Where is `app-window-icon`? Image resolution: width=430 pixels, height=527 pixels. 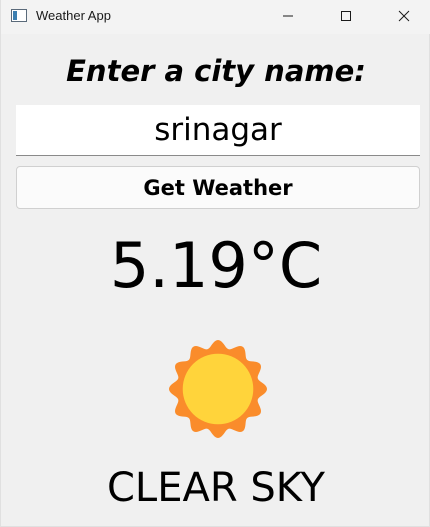
app-window-icon is located at coordinates (19, 15).